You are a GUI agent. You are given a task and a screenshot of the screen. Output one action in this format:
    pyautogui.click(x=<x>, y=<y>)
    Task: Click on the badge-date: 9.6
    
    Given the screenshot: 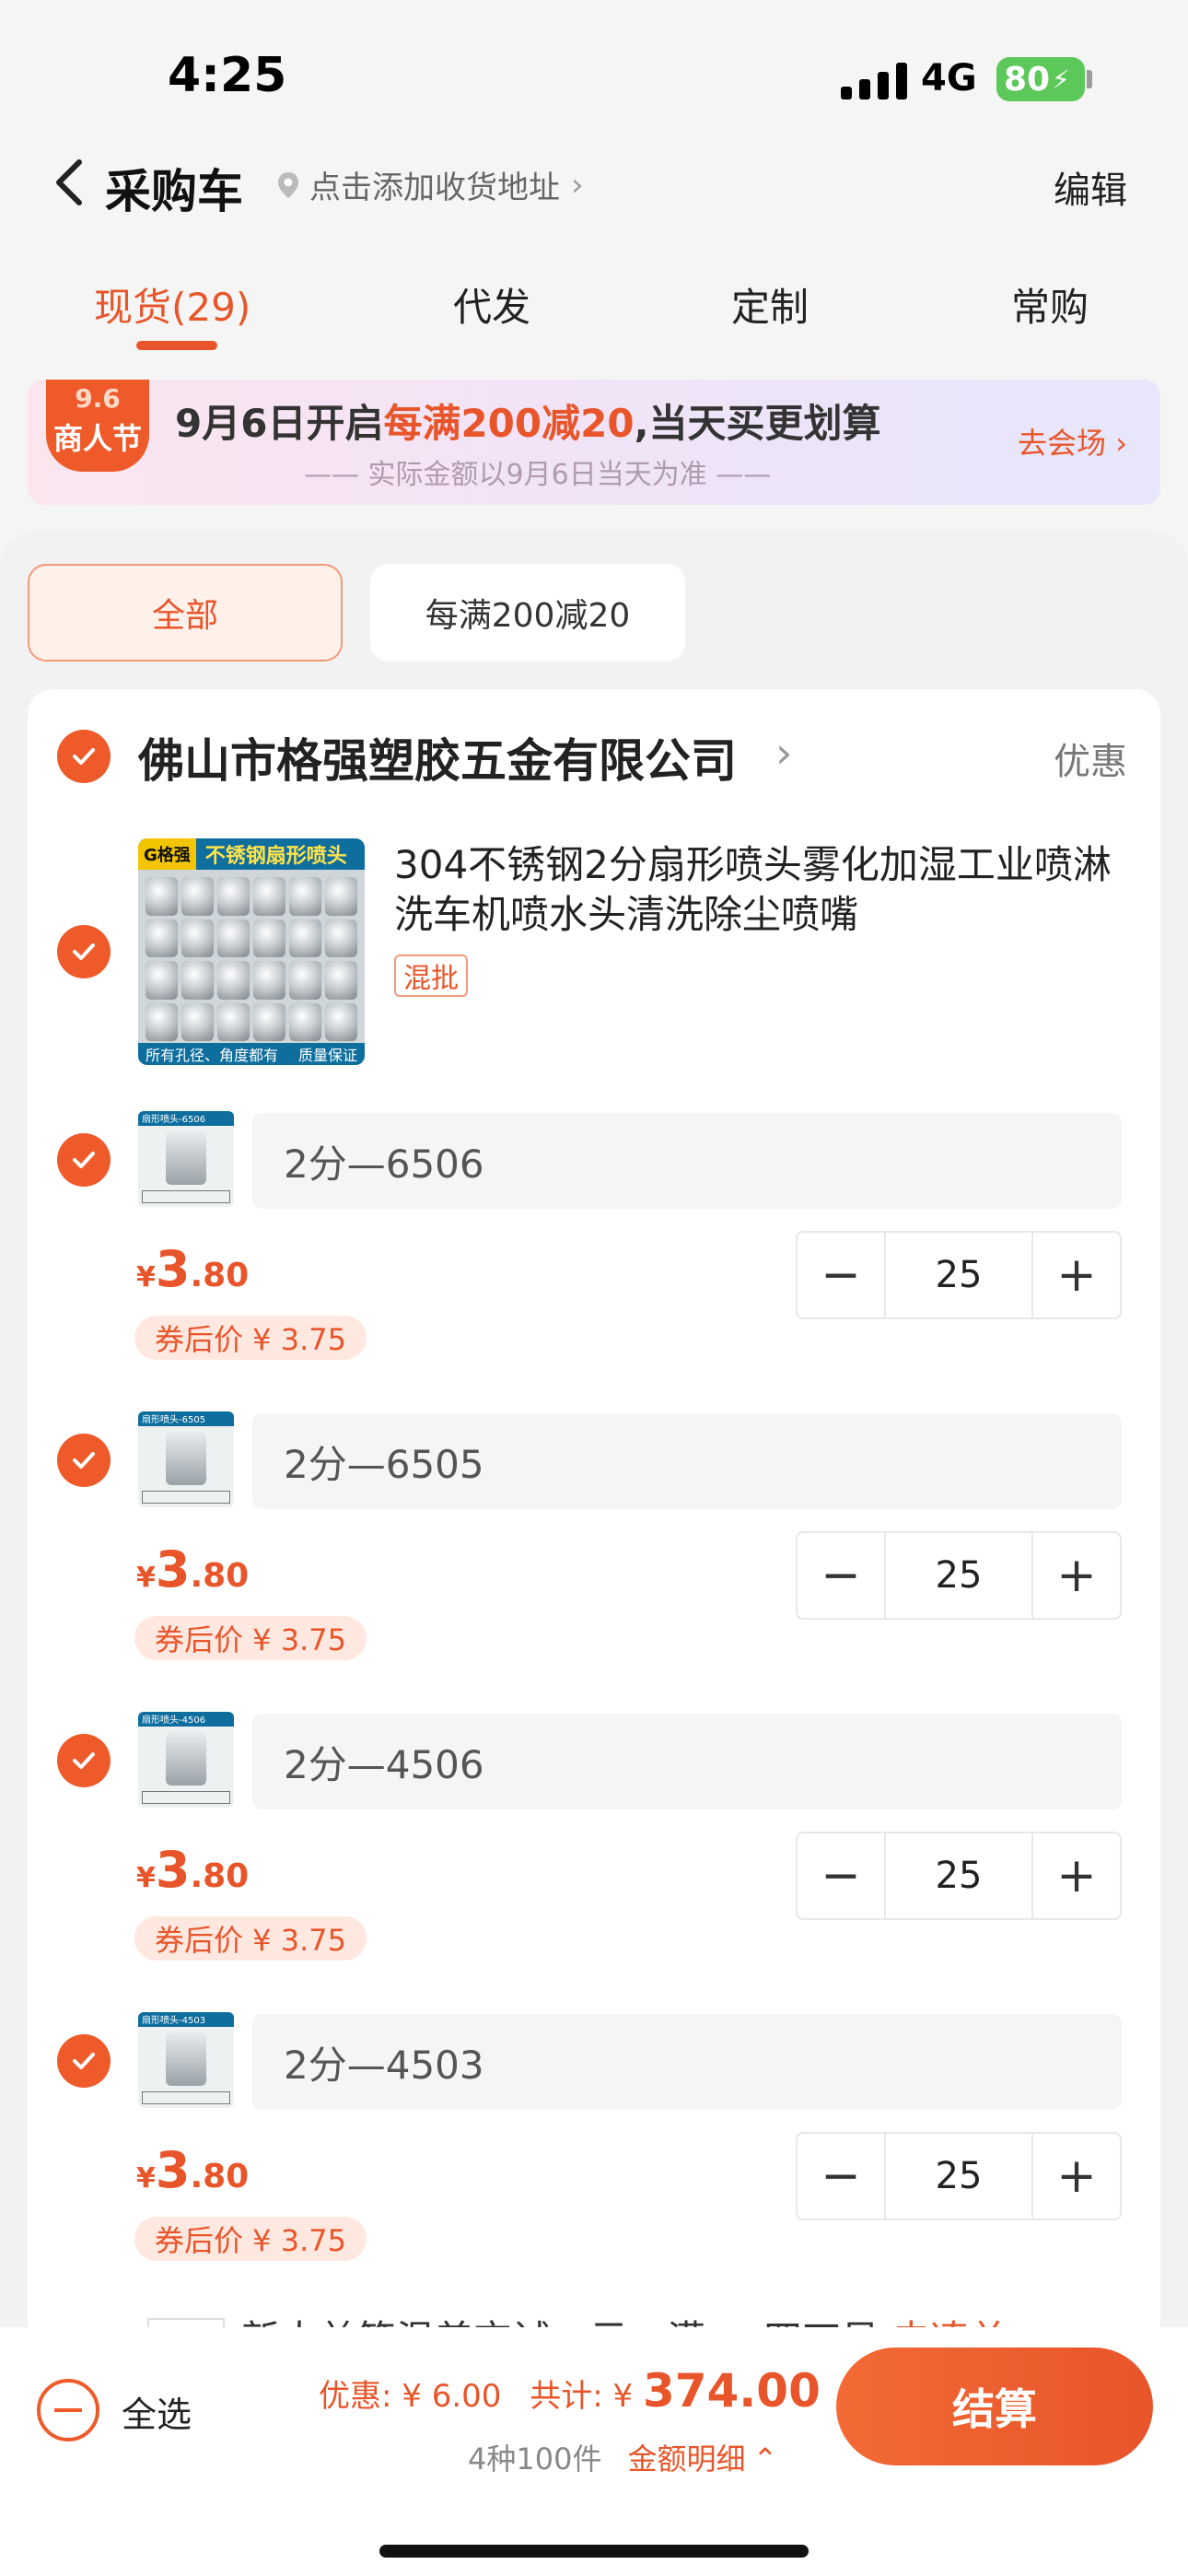 What is the action you would take?
    pyautogui.click(x=98, y=398)
    